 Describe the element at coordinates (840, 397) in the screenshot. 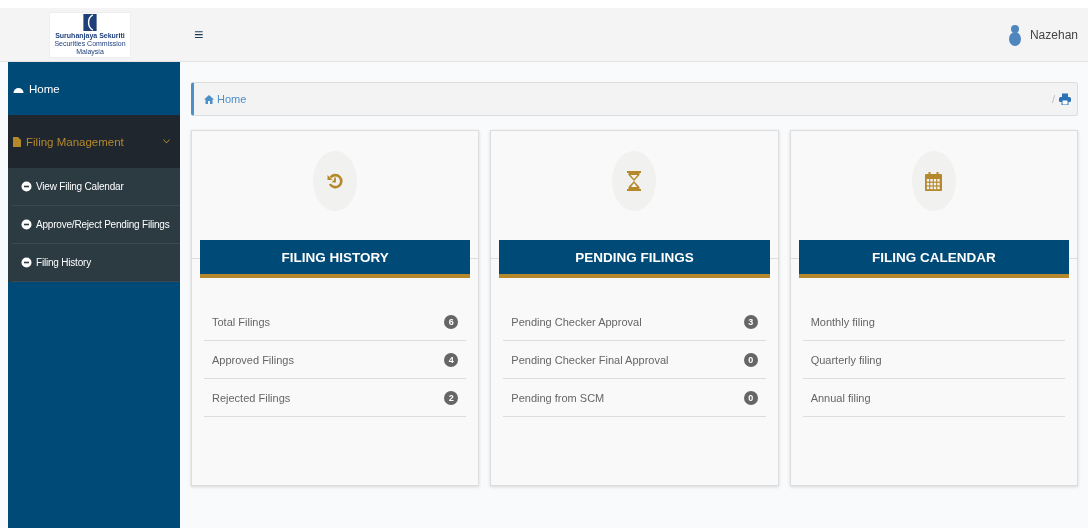

I see `row-label: Annual filing` at that location.